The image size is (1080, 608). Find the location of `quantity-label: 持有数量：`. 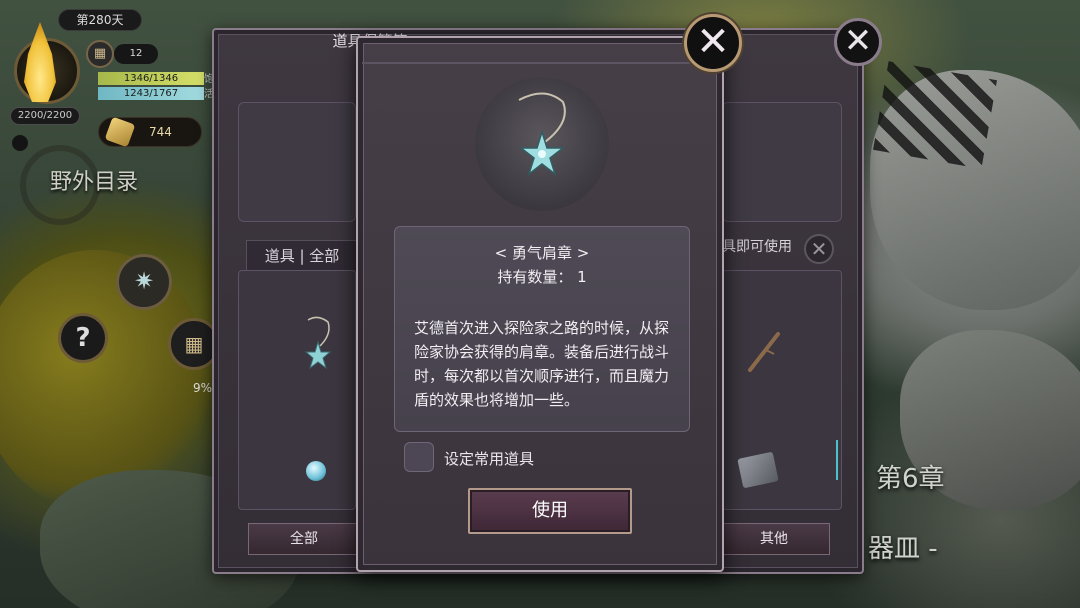

quantity-label: 持有数量： is located at coordinates (535, 277).